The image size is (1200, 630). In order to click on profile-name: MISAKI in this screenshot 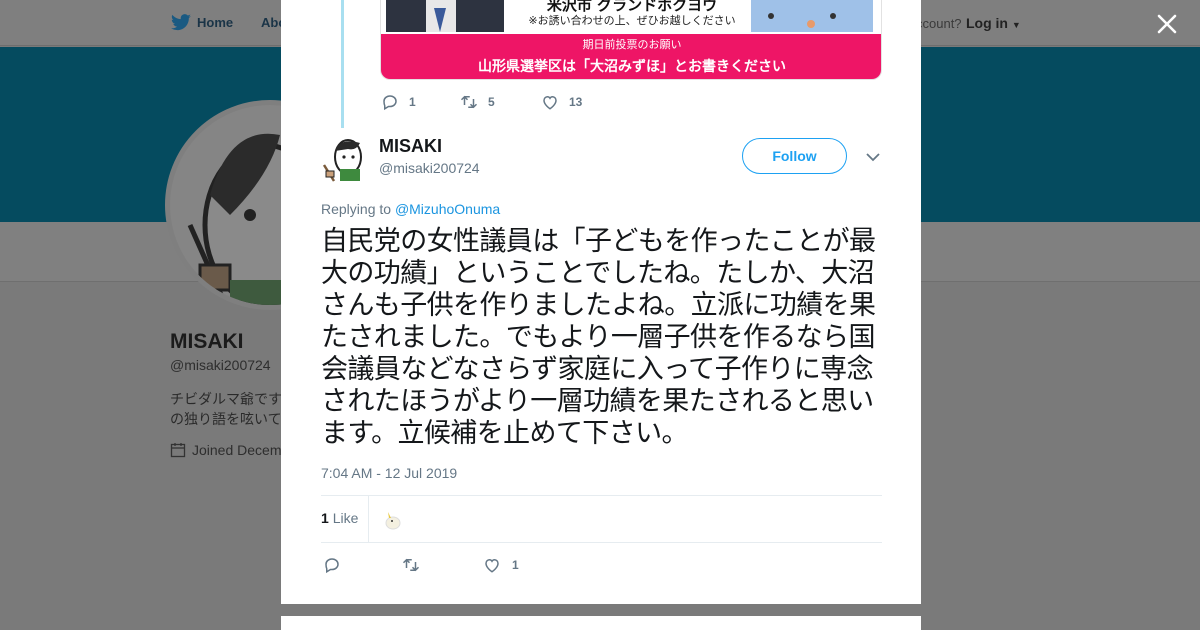, I will do `click(207, 341)`.